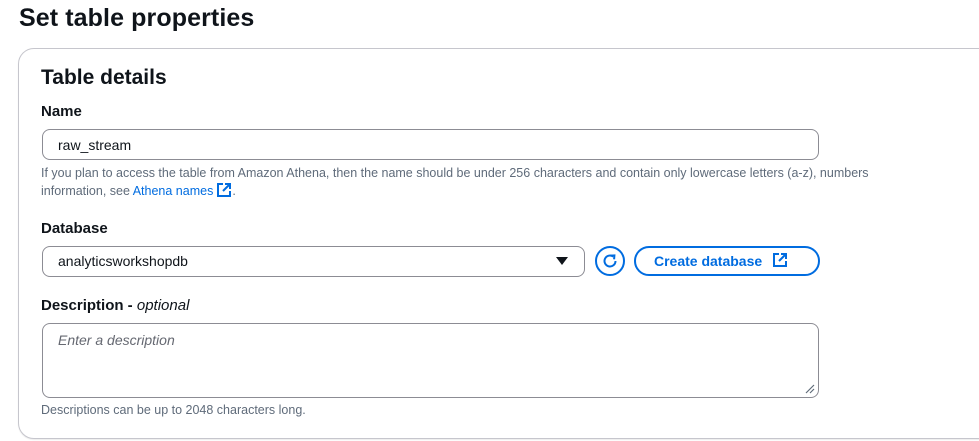 The height and width of the screenshot is (441, 979). I want to click on page-title: Set table properties, so click(137, 18).